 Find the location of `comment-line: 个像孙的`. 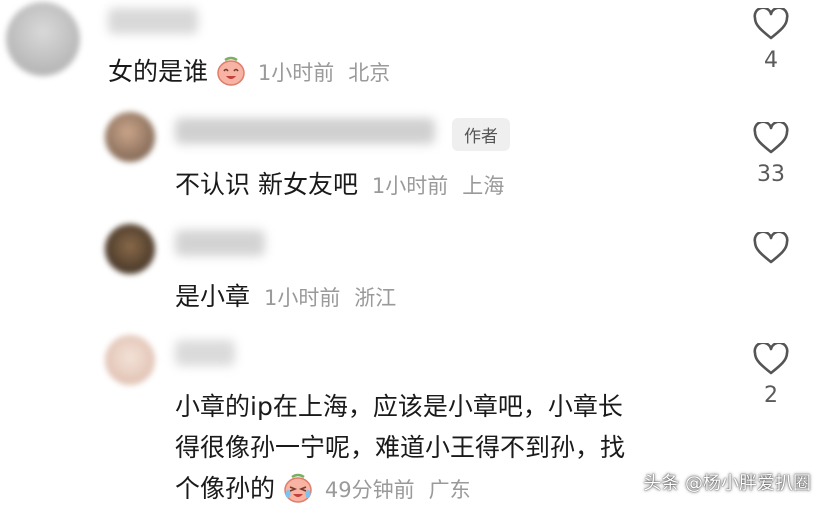

comment-line: 个像孙的 is located at coordinates (225, 488).